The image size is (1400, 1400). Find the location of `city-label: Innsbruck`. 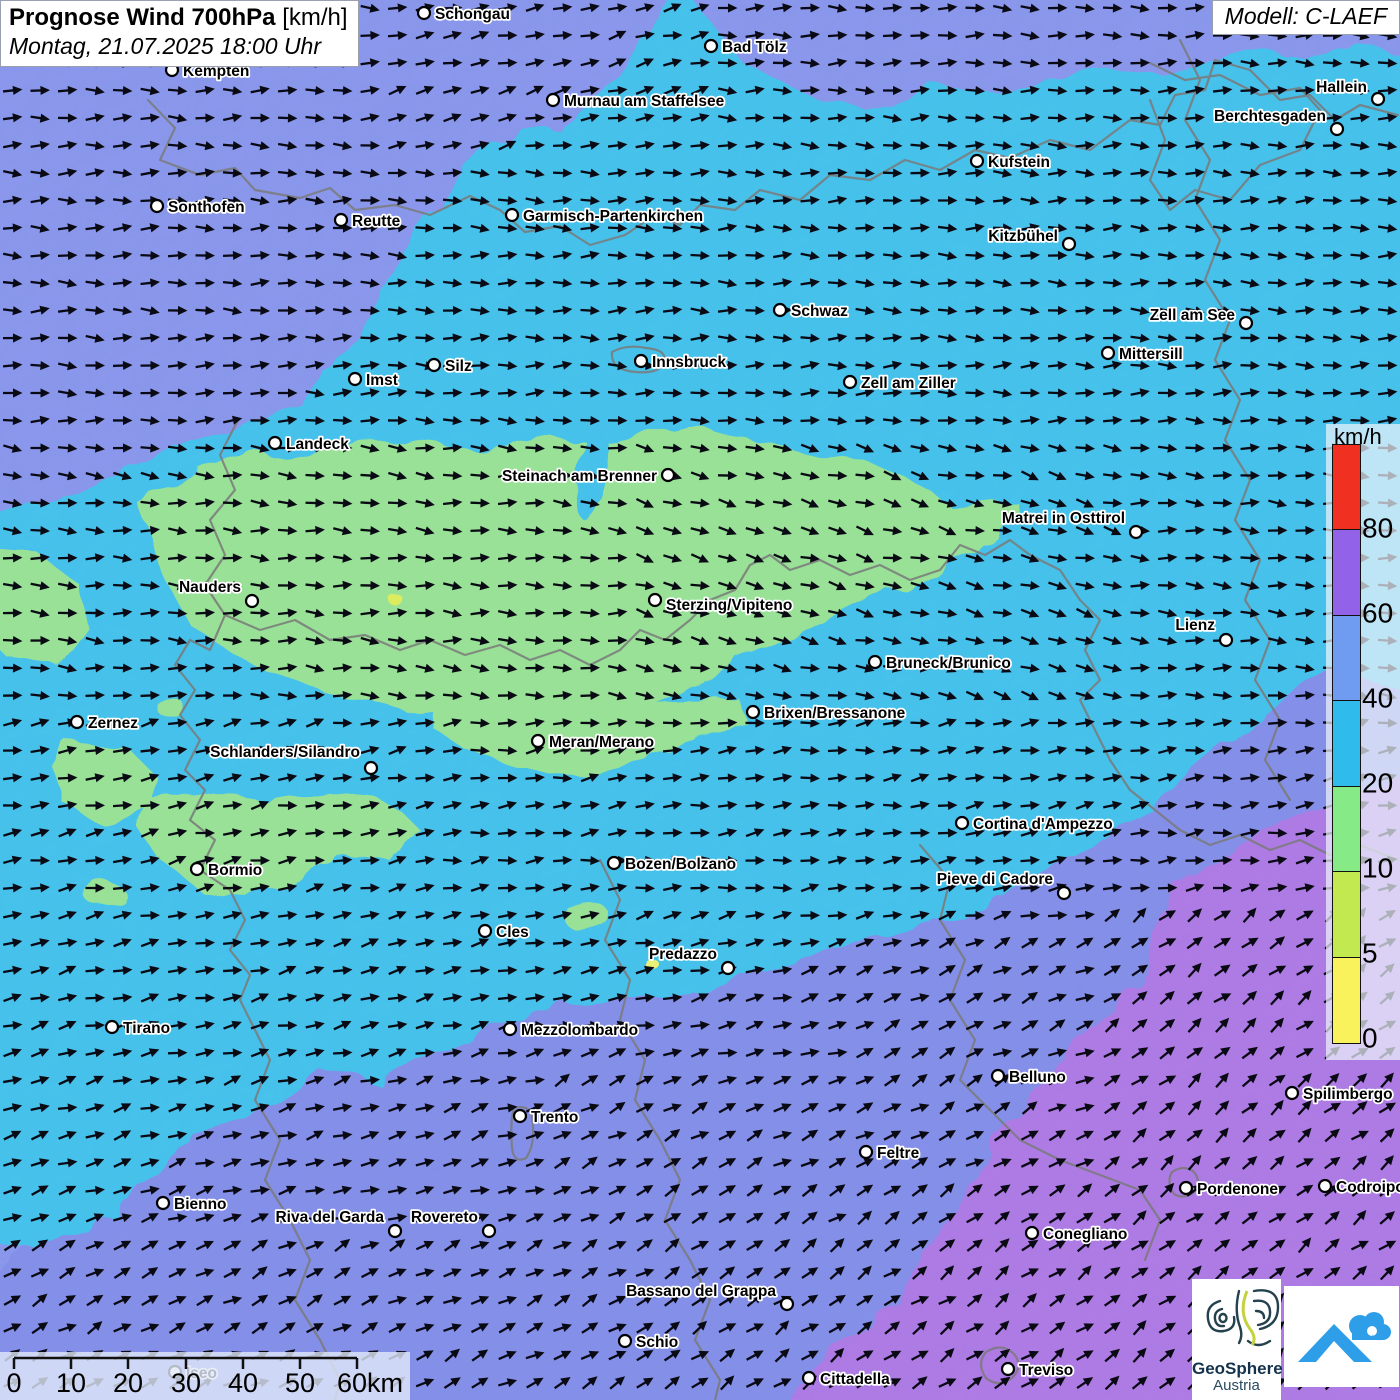

city-label: Innsbruck is located at coordinates (689, 362).